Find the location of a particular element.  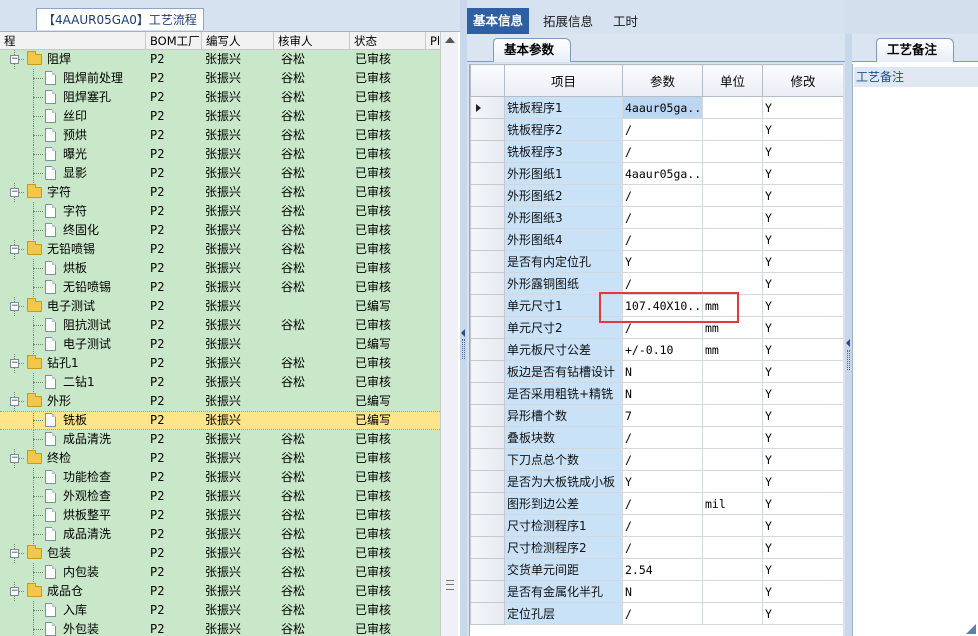

col-header-modify: 修改 is located at coordinates (802, 80).